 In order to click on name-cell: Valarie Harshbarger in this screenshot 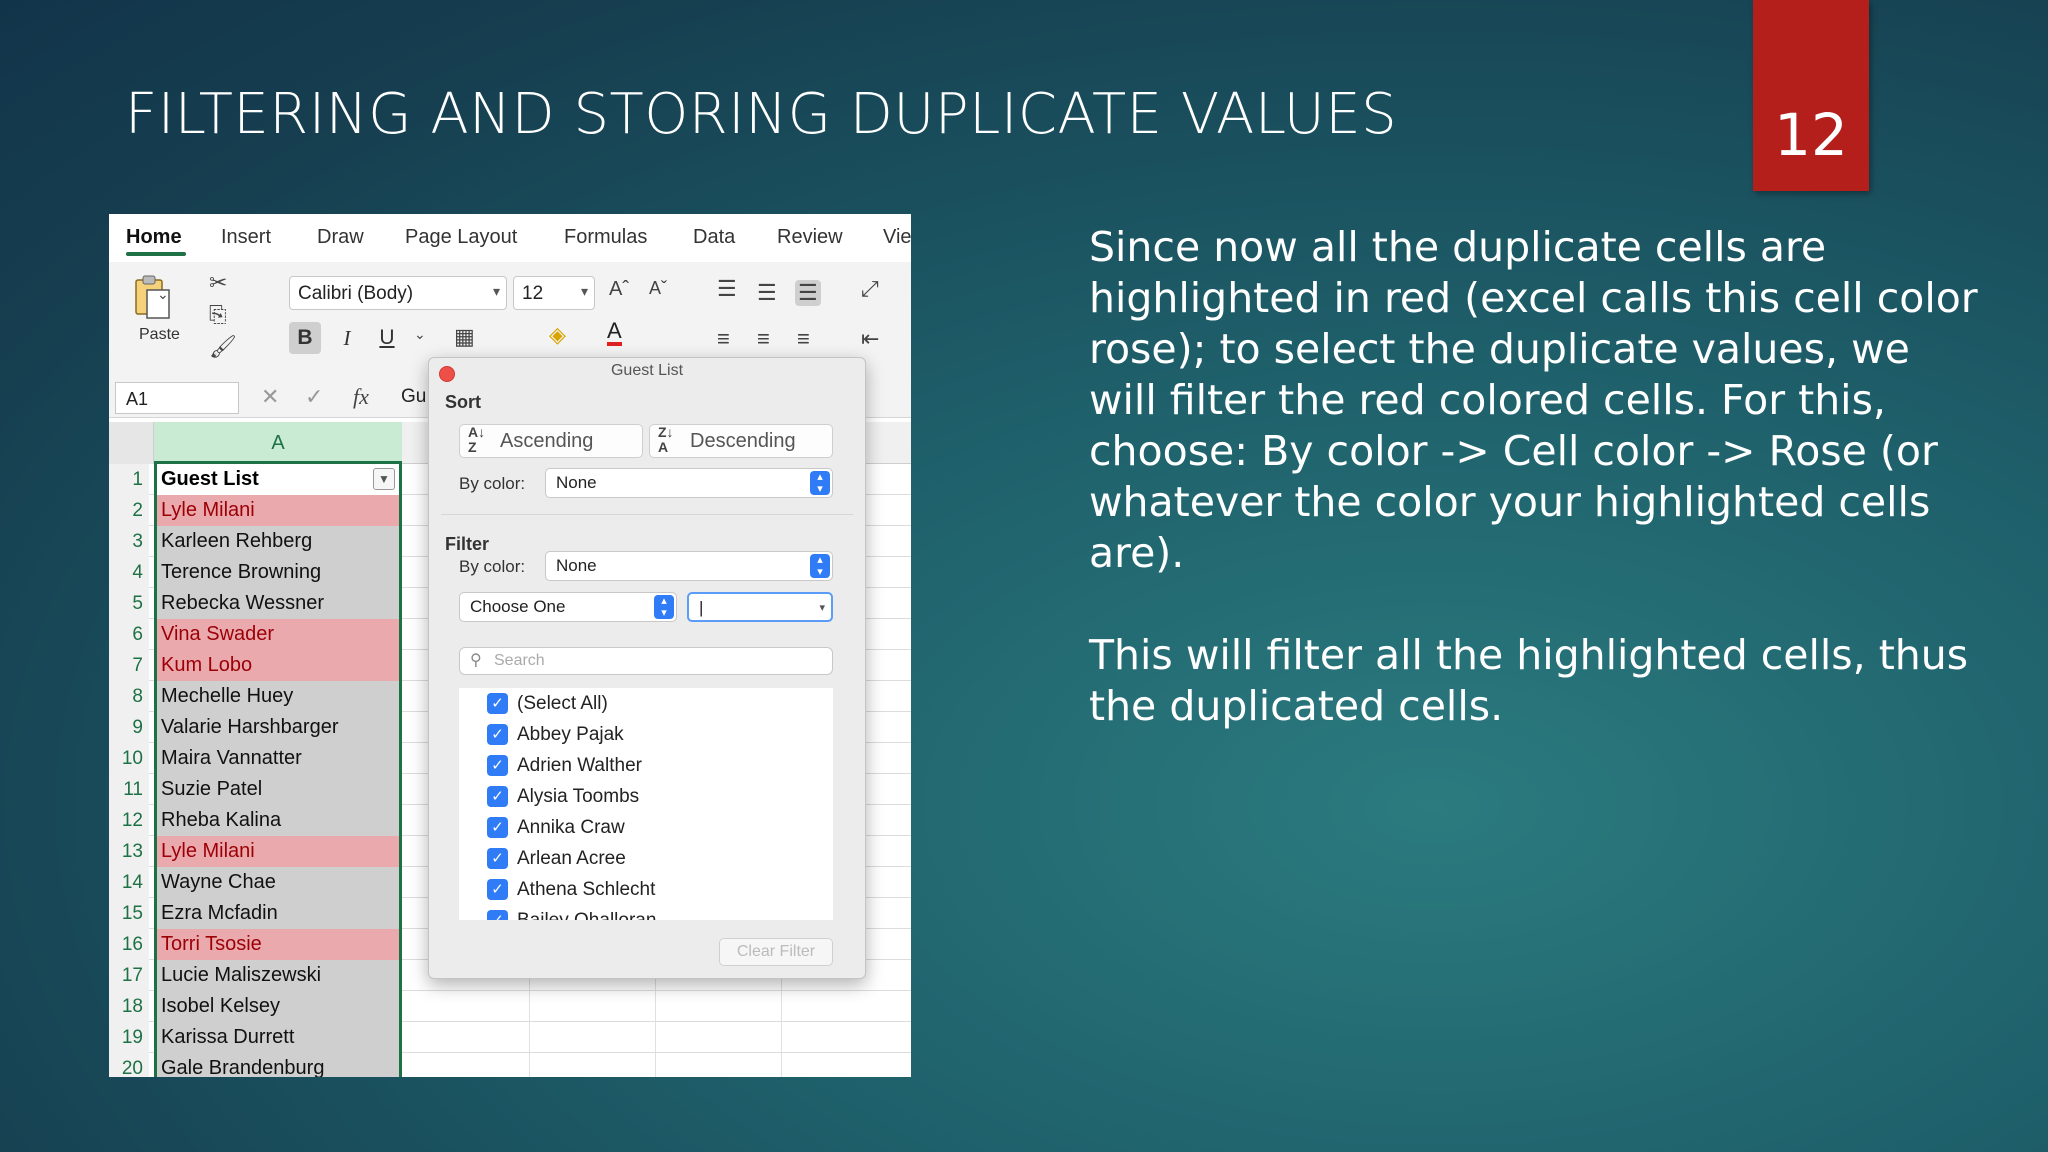, I will do `click(278, 727)`.